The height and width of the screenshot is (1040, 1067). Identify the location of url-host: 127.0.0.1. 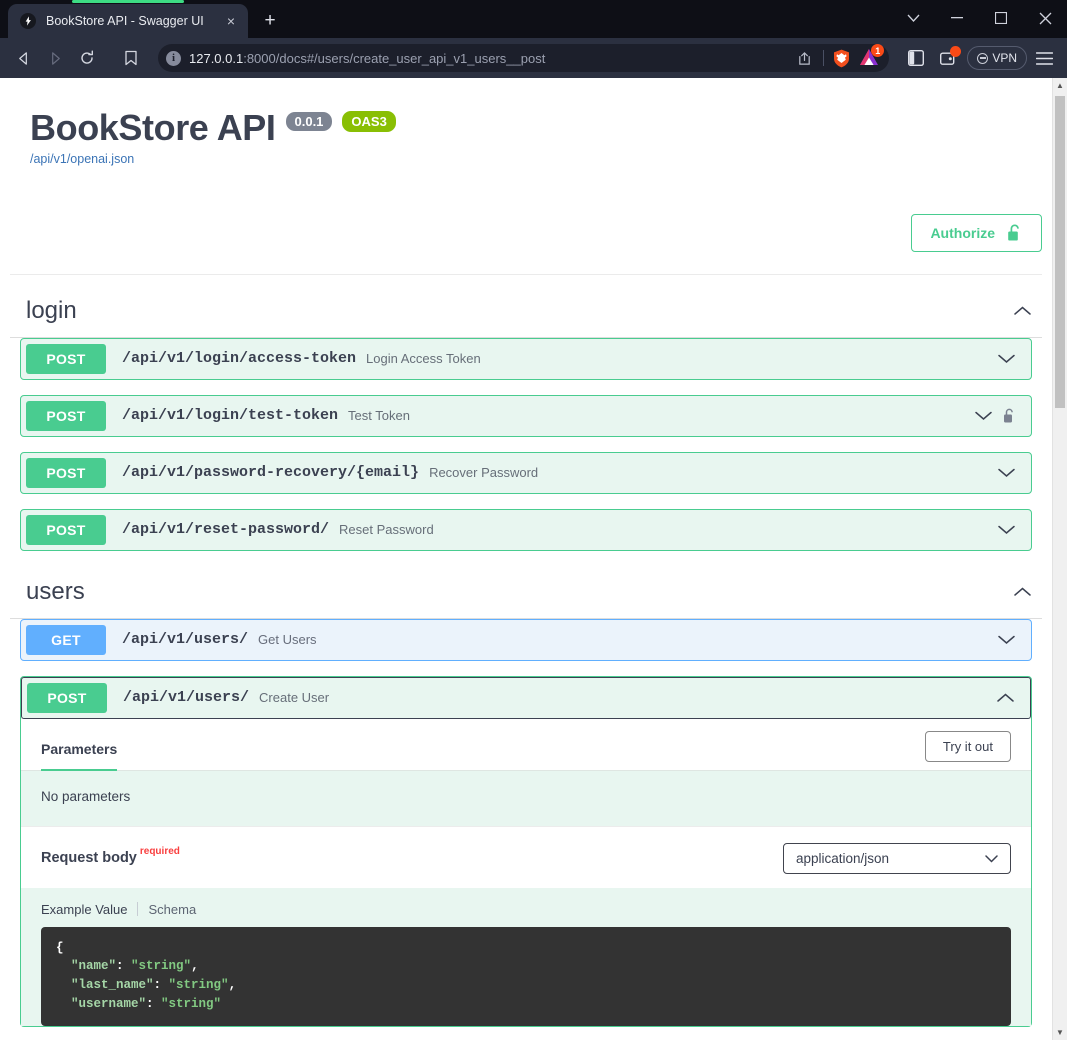
(216, 58).